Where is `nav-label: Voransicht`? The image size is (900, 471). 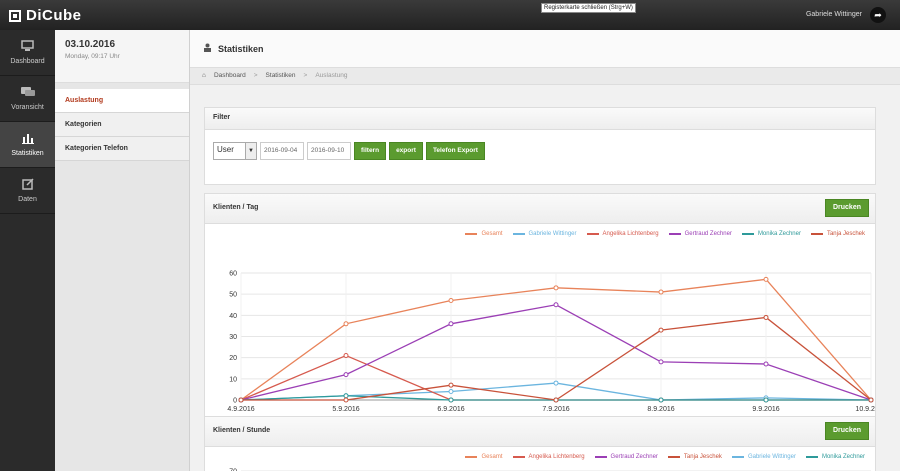
nav-label: Voransicht is located at coordinates (27, 107).